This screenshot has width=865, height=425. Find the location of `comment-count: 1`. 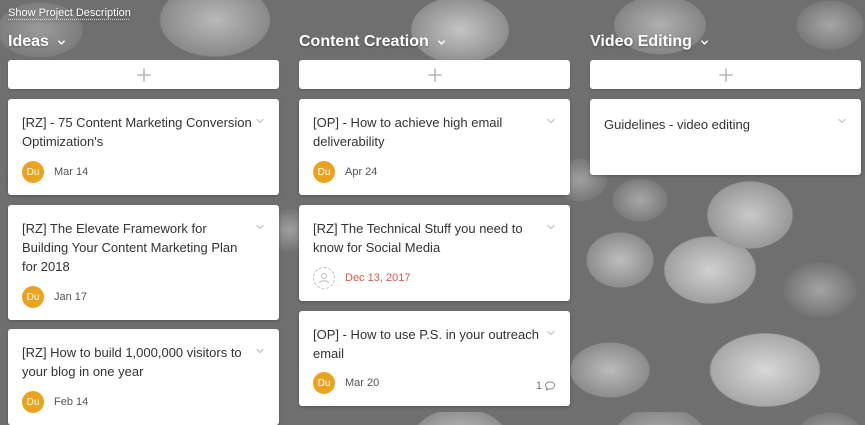

comment-count: 1 is located at coordinates (546, 386).